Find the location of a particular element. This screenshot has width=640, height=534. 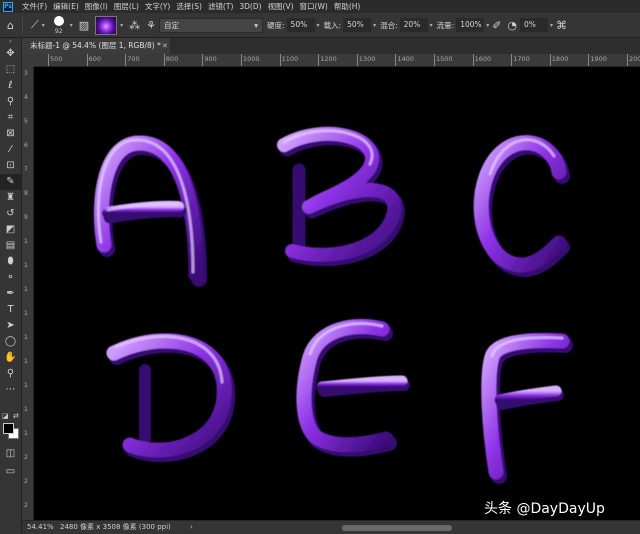

menu-filter: 滤镜(T) is located at coordinates (220, 6).